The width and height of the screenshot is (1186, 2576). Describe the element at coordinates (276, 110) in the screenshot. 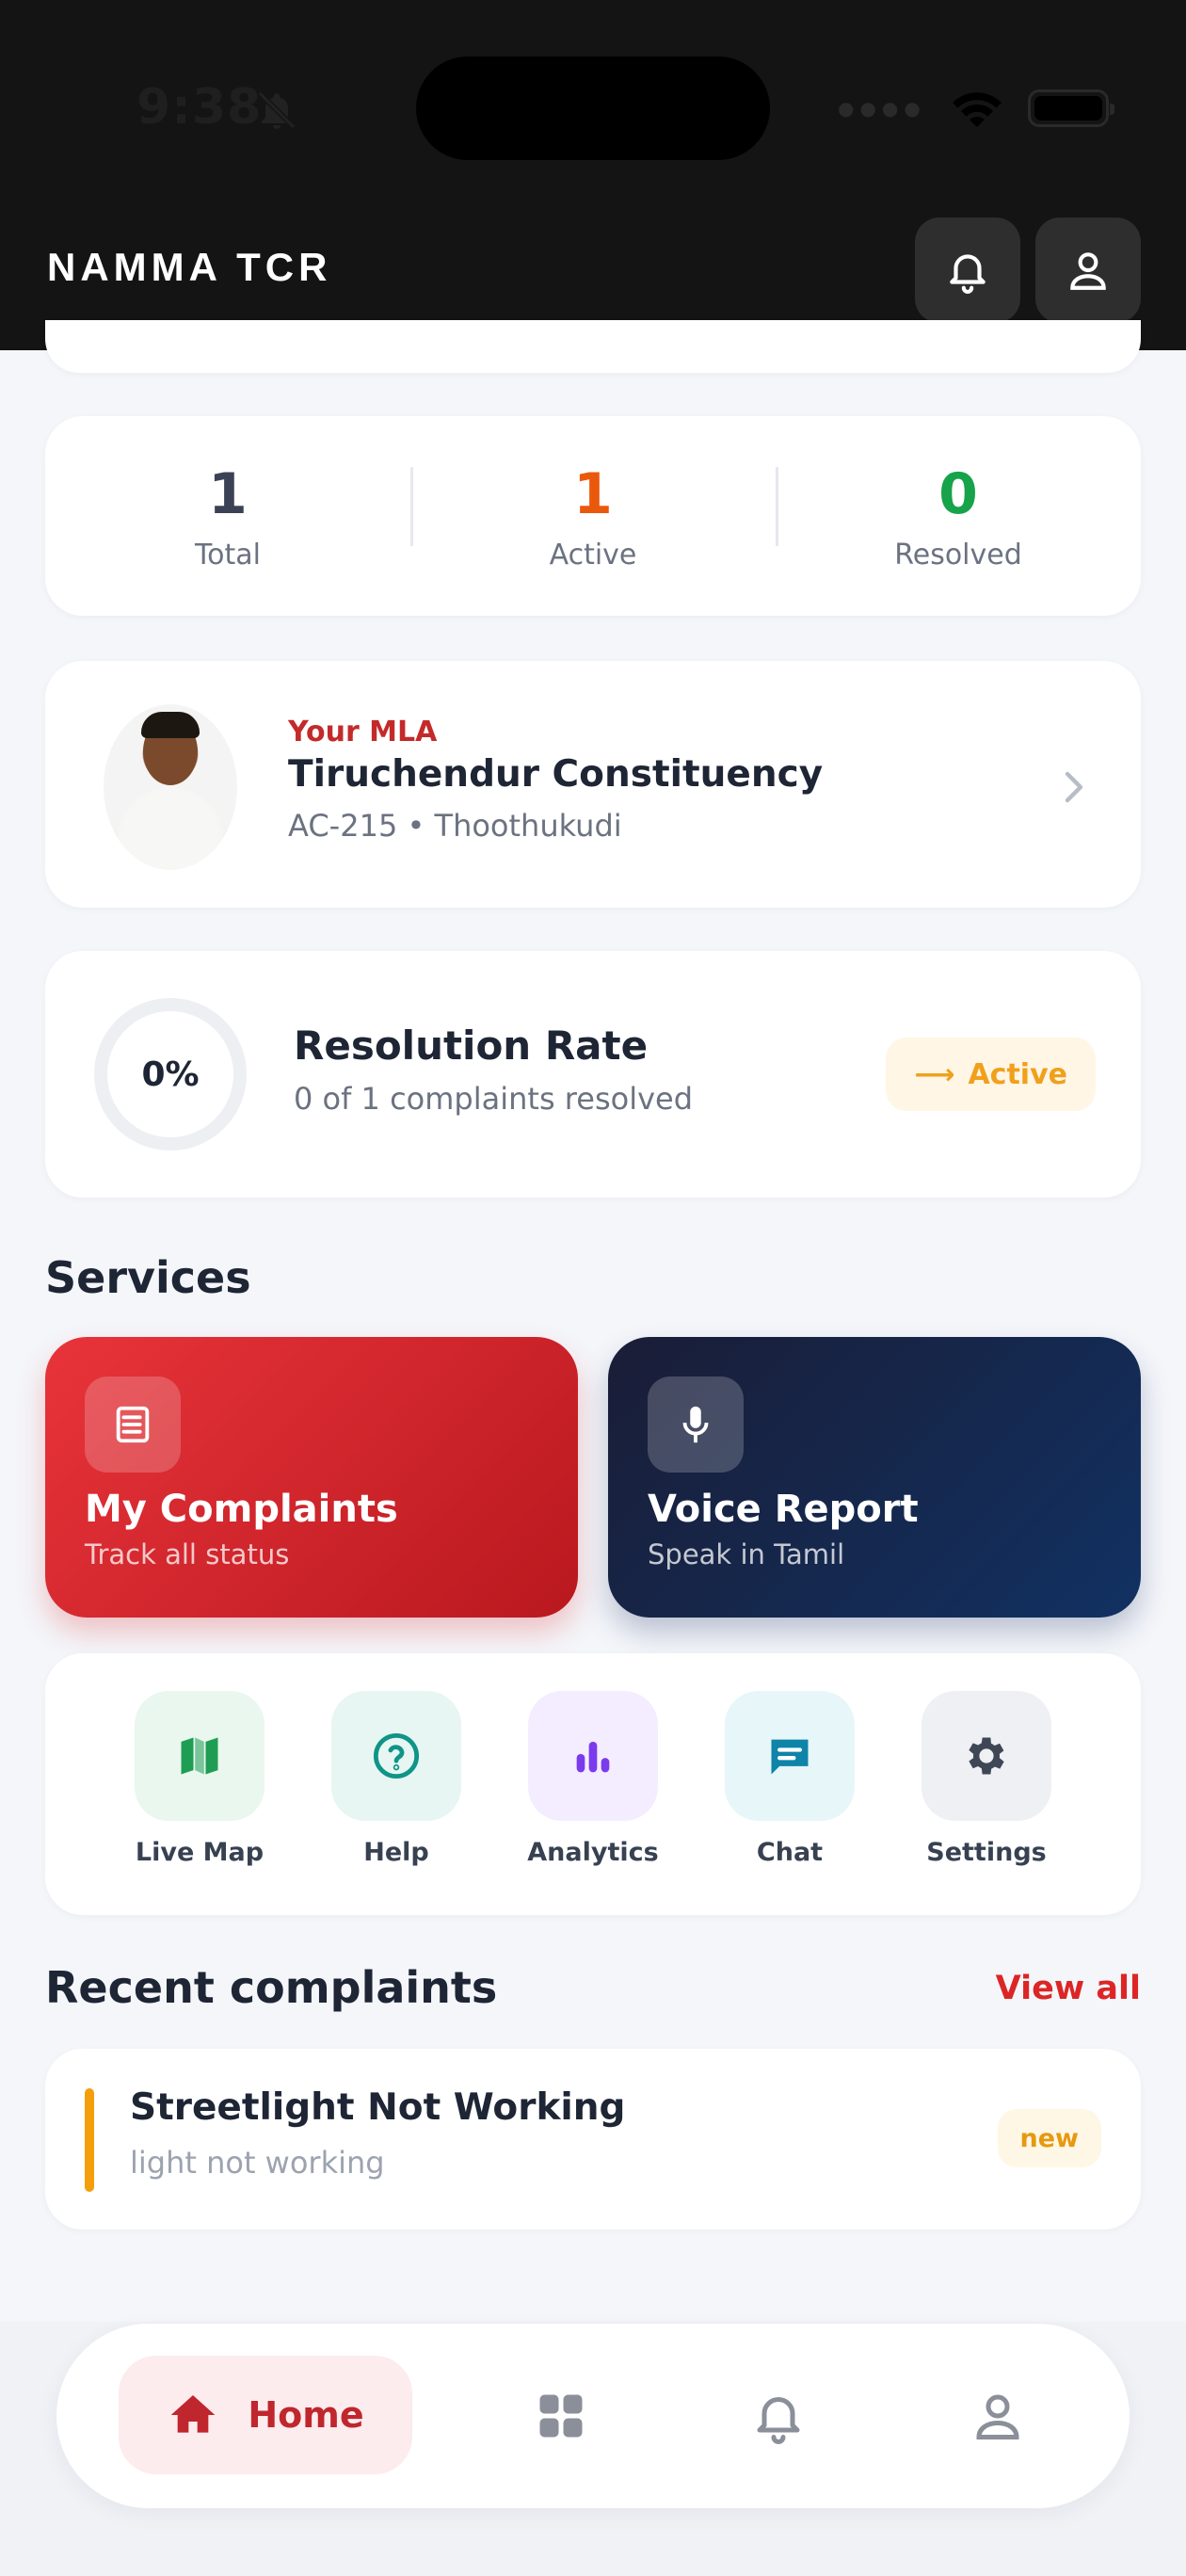

I see `bell-muted-icon` at that location.